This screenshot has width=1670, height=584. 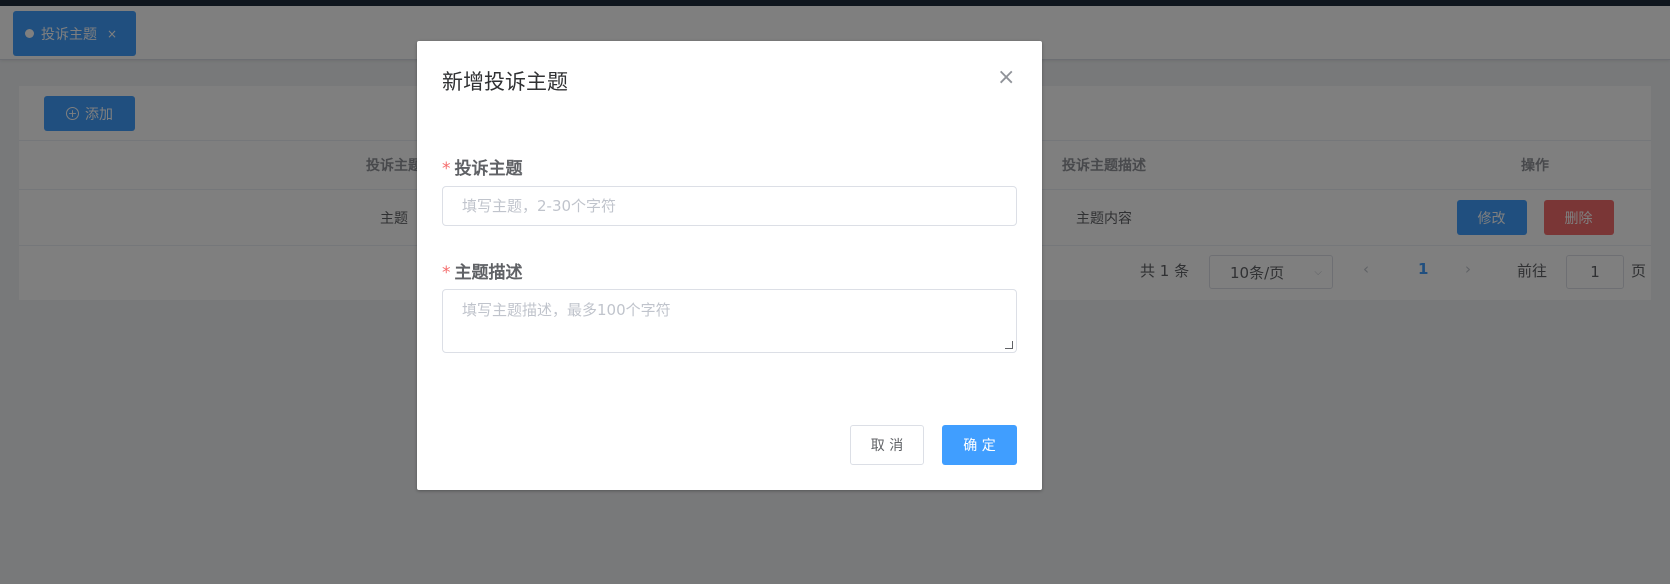 I want to click on confirm-button: 确 定, so click(x=979, y=445).